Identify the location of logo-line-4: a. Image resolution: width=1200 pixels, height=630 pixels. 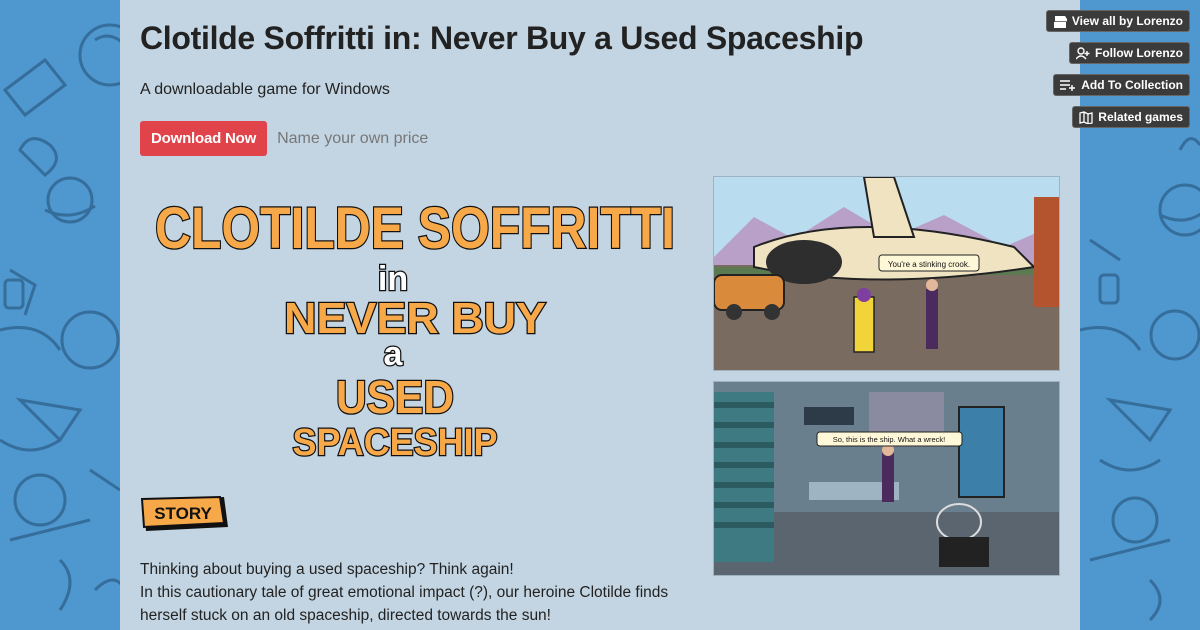
(394, 354).